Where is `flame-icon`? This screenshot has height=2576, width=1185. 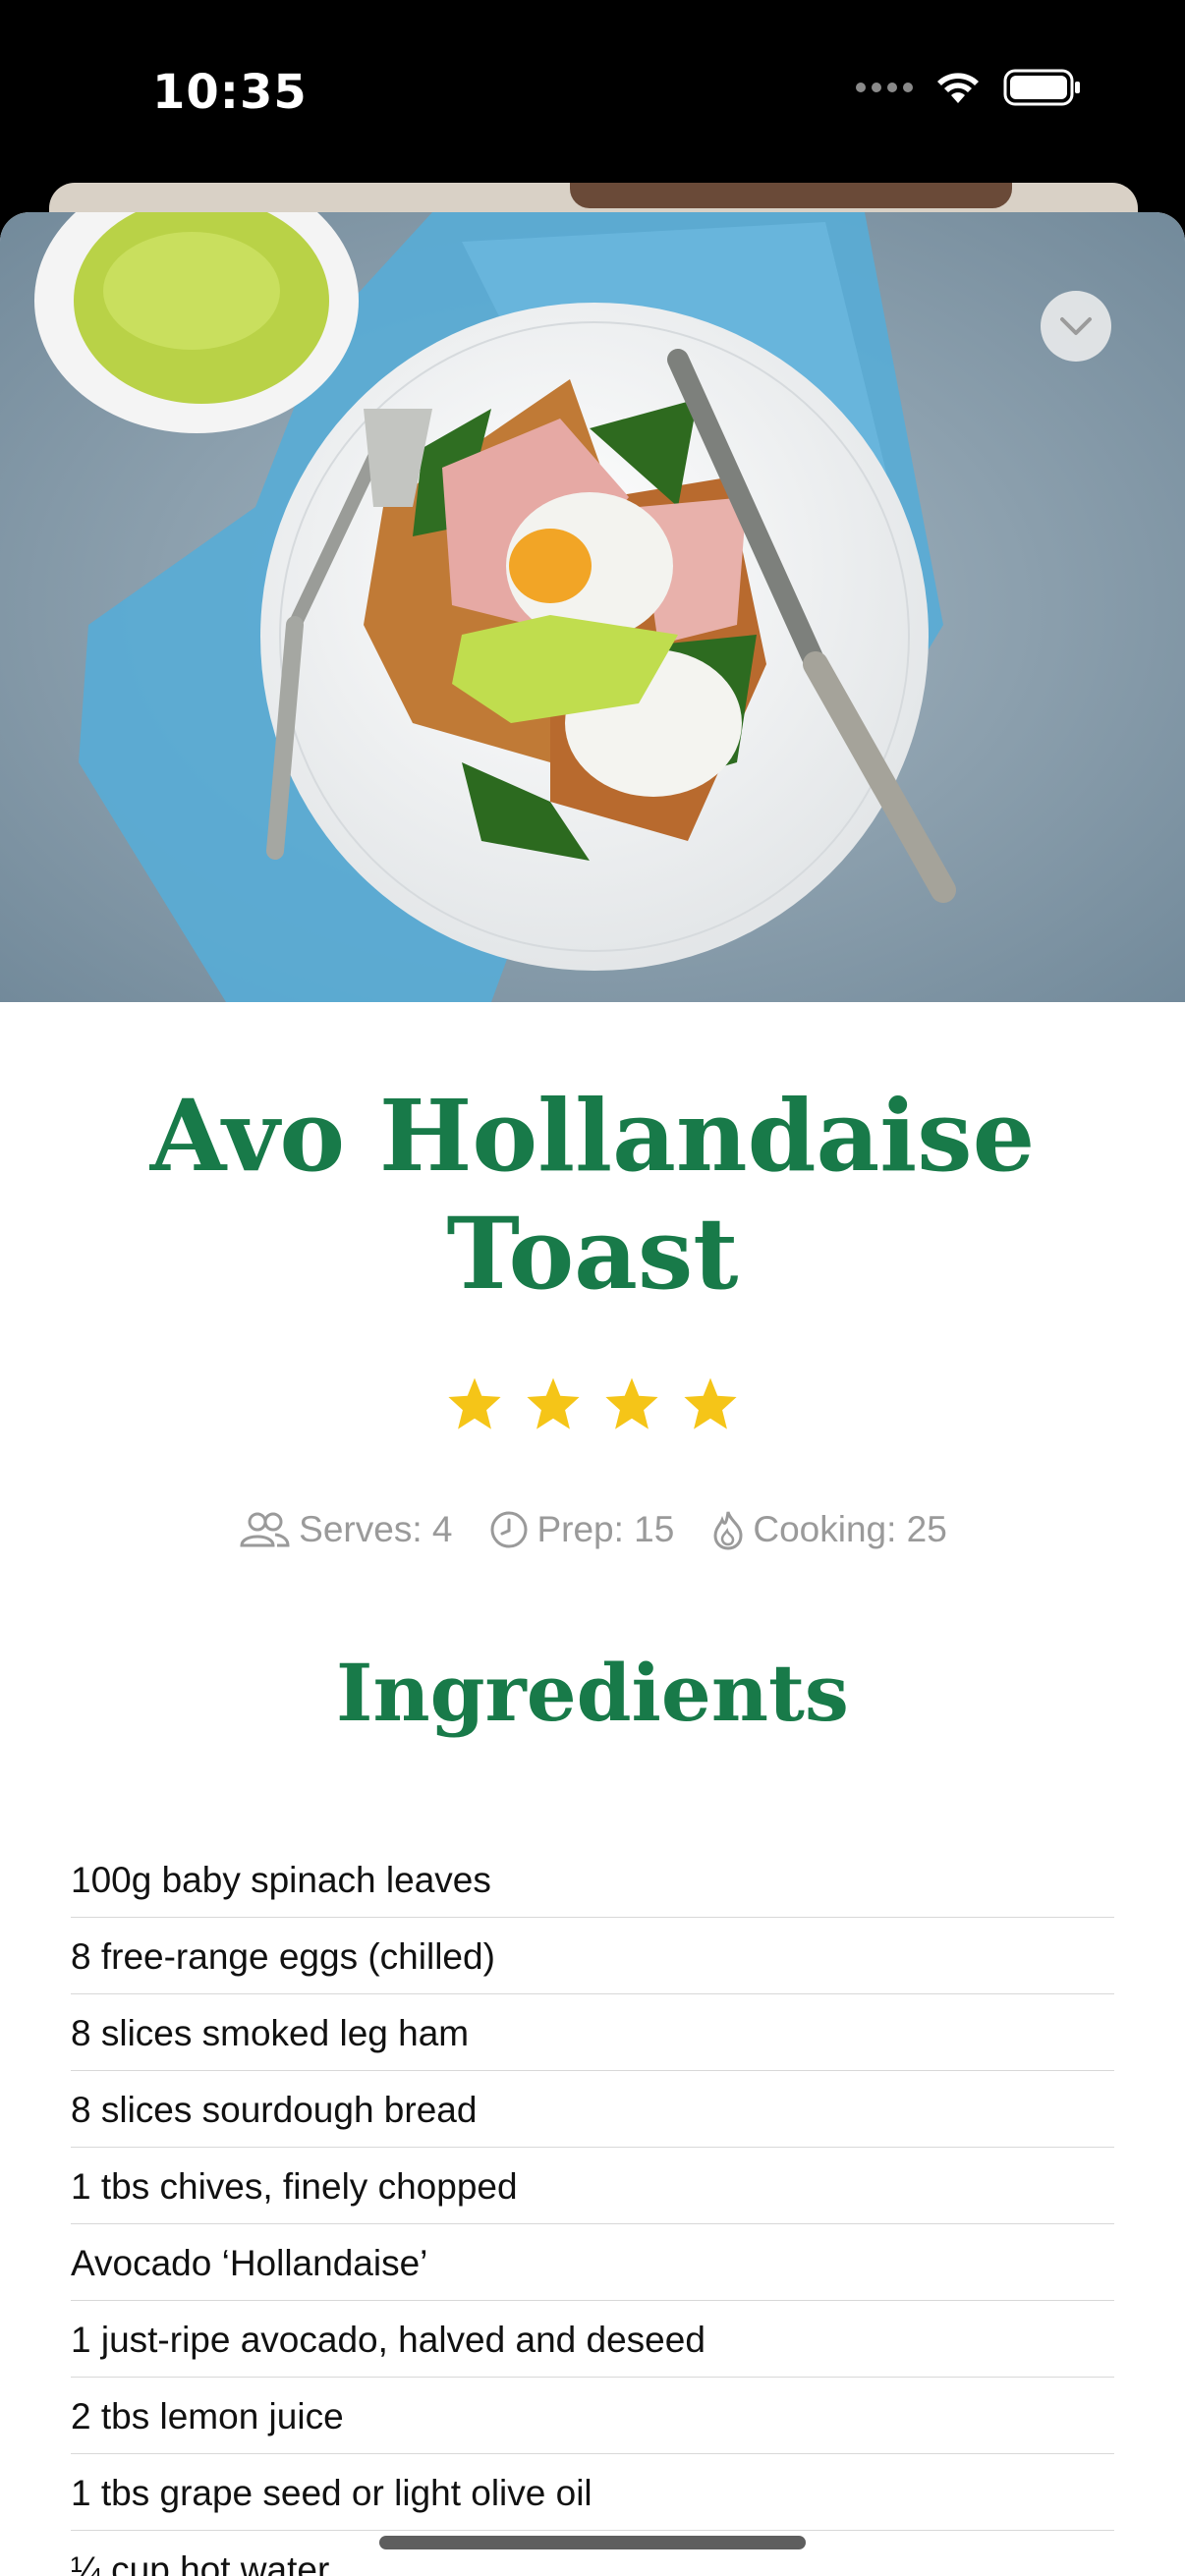
flame-icon is located at coordinates (728, 1530).